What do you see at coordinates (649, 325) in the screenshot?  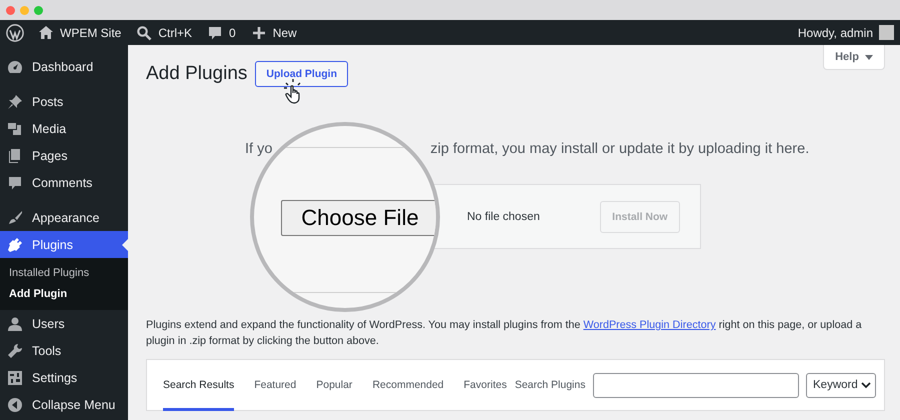 I see `plugin-directory-link: WordPress Plugin Directory` at bounding box center [649, 325].